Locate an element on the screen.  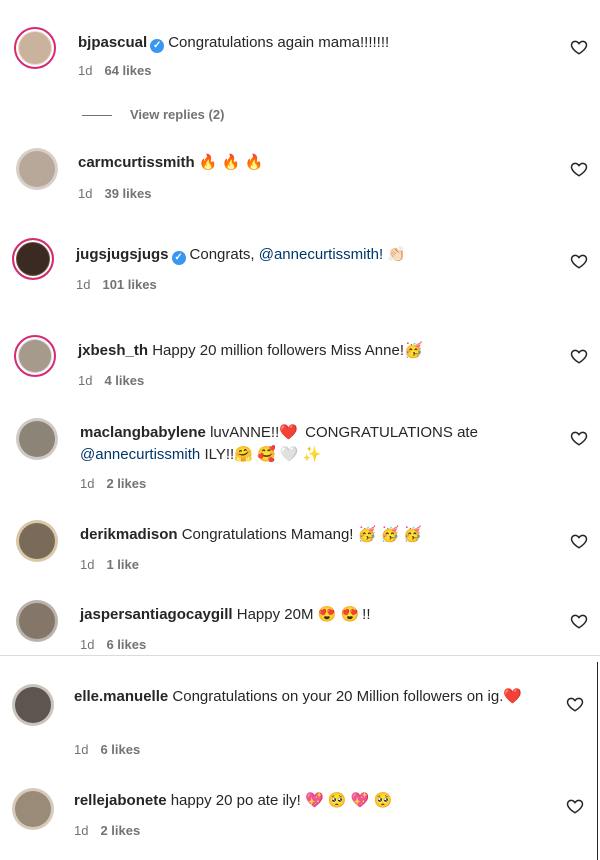
username: jxbesh_th is located at coordinates (113, 350).